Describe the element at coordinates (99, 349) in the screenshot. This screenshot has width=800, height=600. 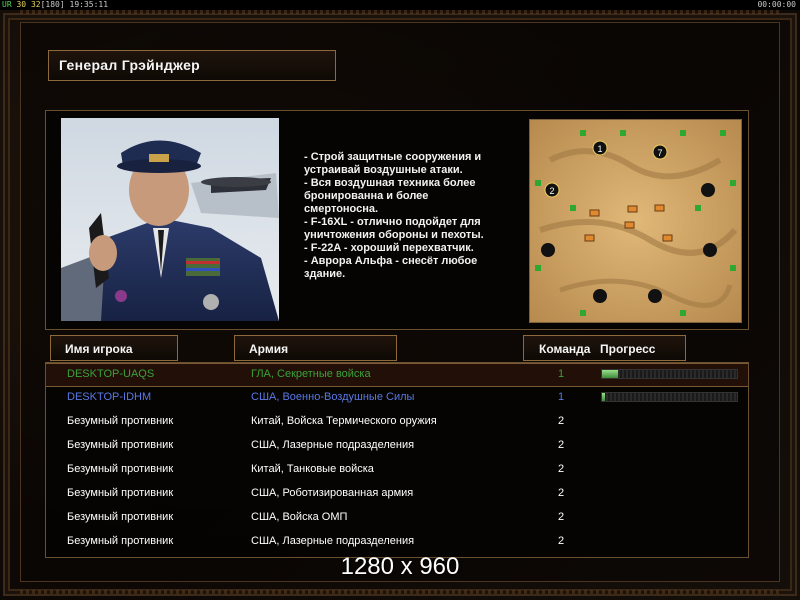
I see `column-header-player-label: Имя игрока` at that location.